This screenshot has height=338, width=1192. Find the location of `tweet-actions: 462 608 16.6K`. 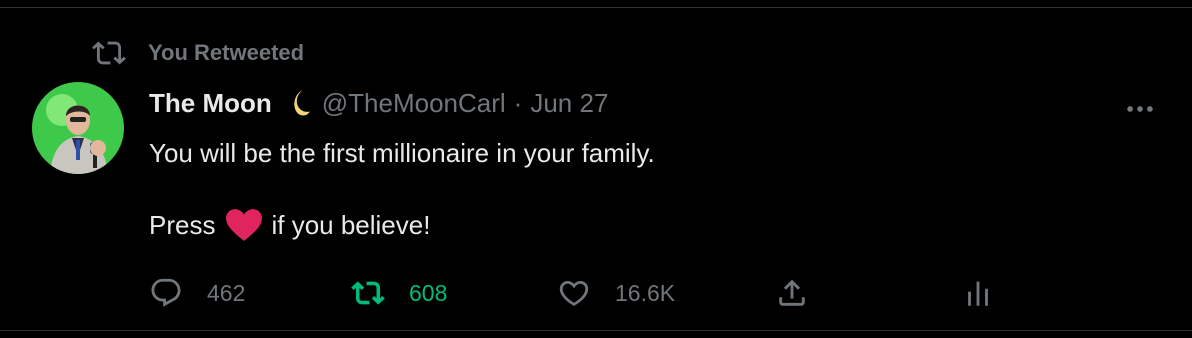

tweet-actions: 462 608 16.6K is located at coordinates (649, 298).